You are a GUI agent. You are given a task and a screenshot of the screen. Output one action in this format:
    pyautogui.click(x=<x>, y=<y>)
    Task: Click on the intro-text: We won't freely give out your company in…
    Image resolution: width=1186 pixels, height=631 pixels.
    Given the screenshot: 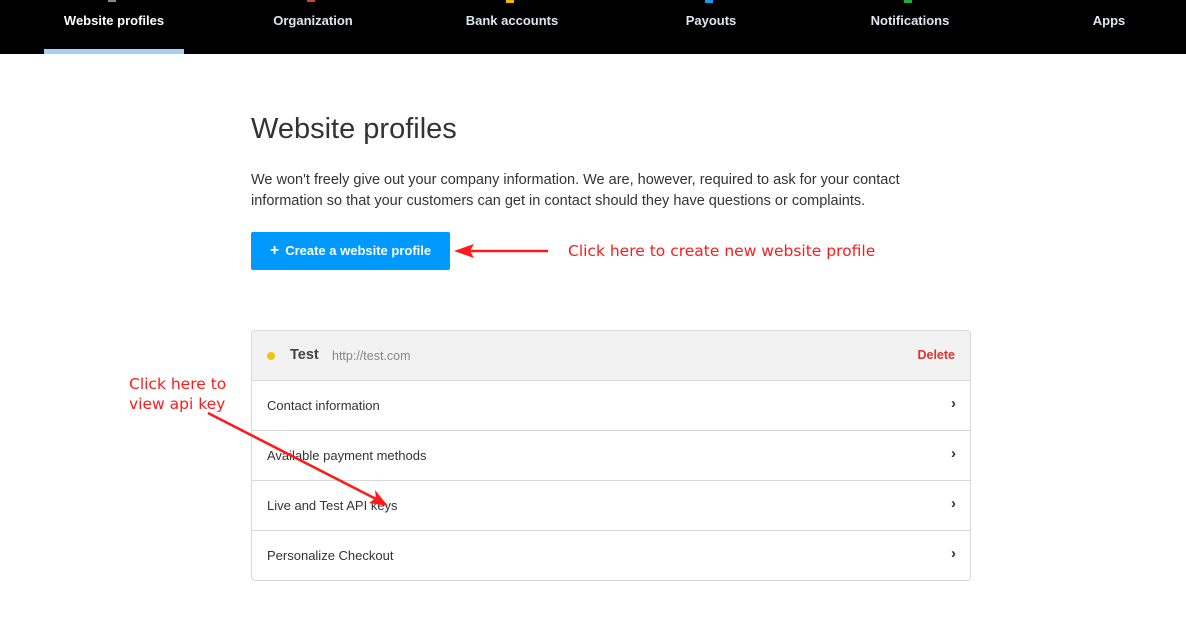 What is the action you would take?
    pyautogui.click(x=575, y=190)
    